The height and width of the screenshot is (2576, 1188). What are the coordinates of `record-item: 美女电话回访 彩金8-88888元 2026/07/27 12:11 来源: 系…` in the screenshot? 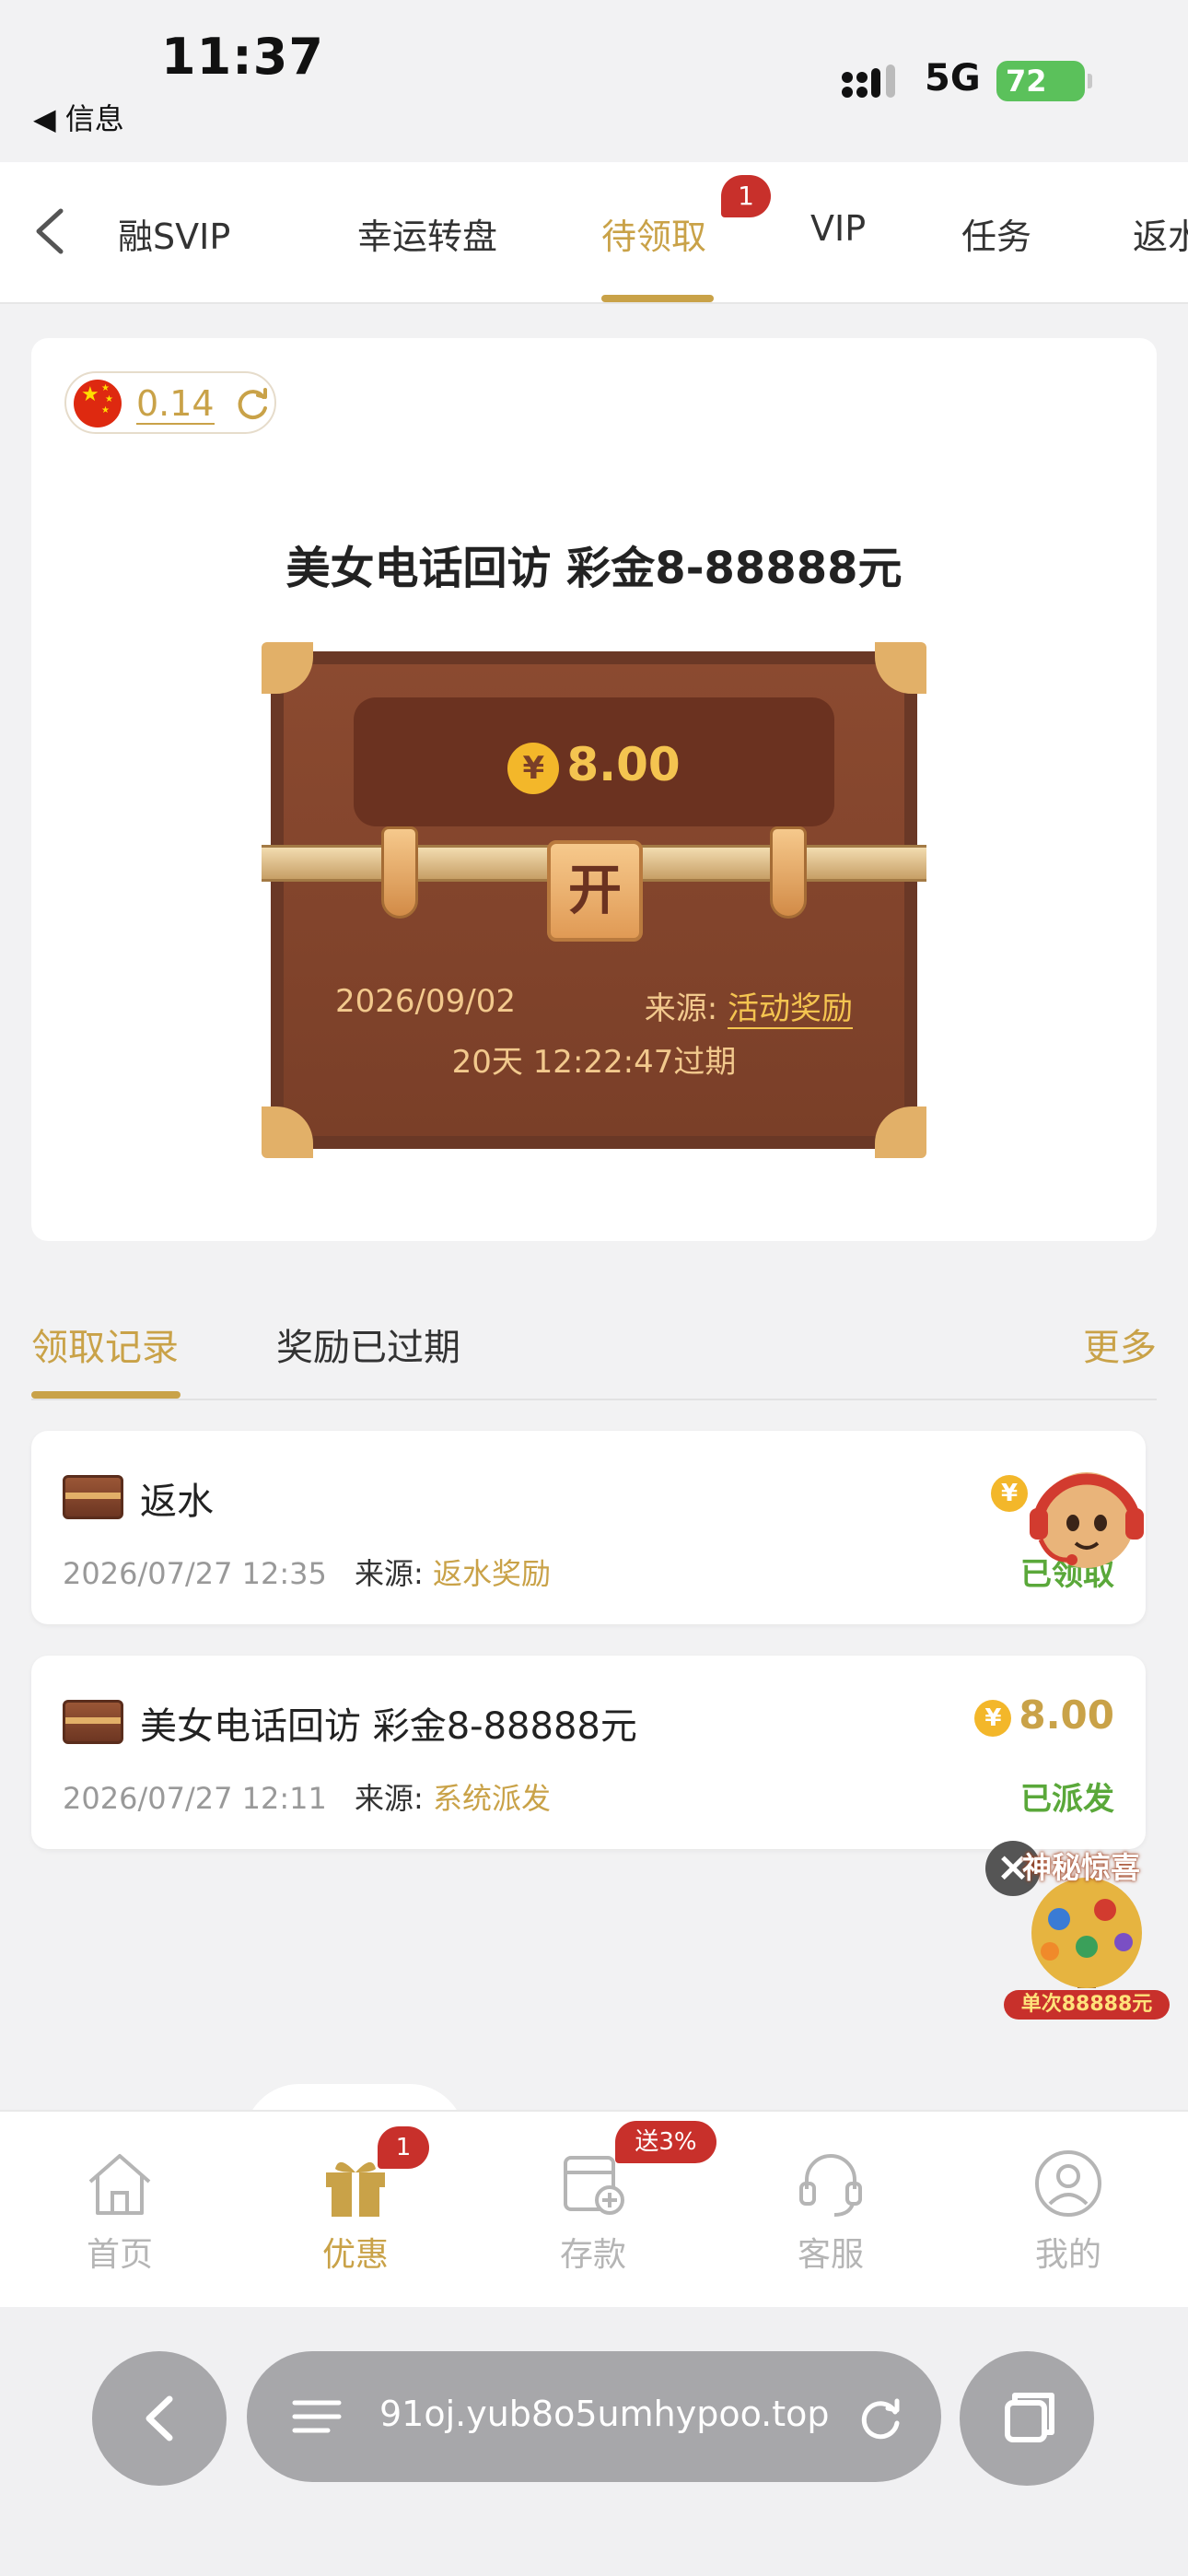 It's located at (588, 1752).